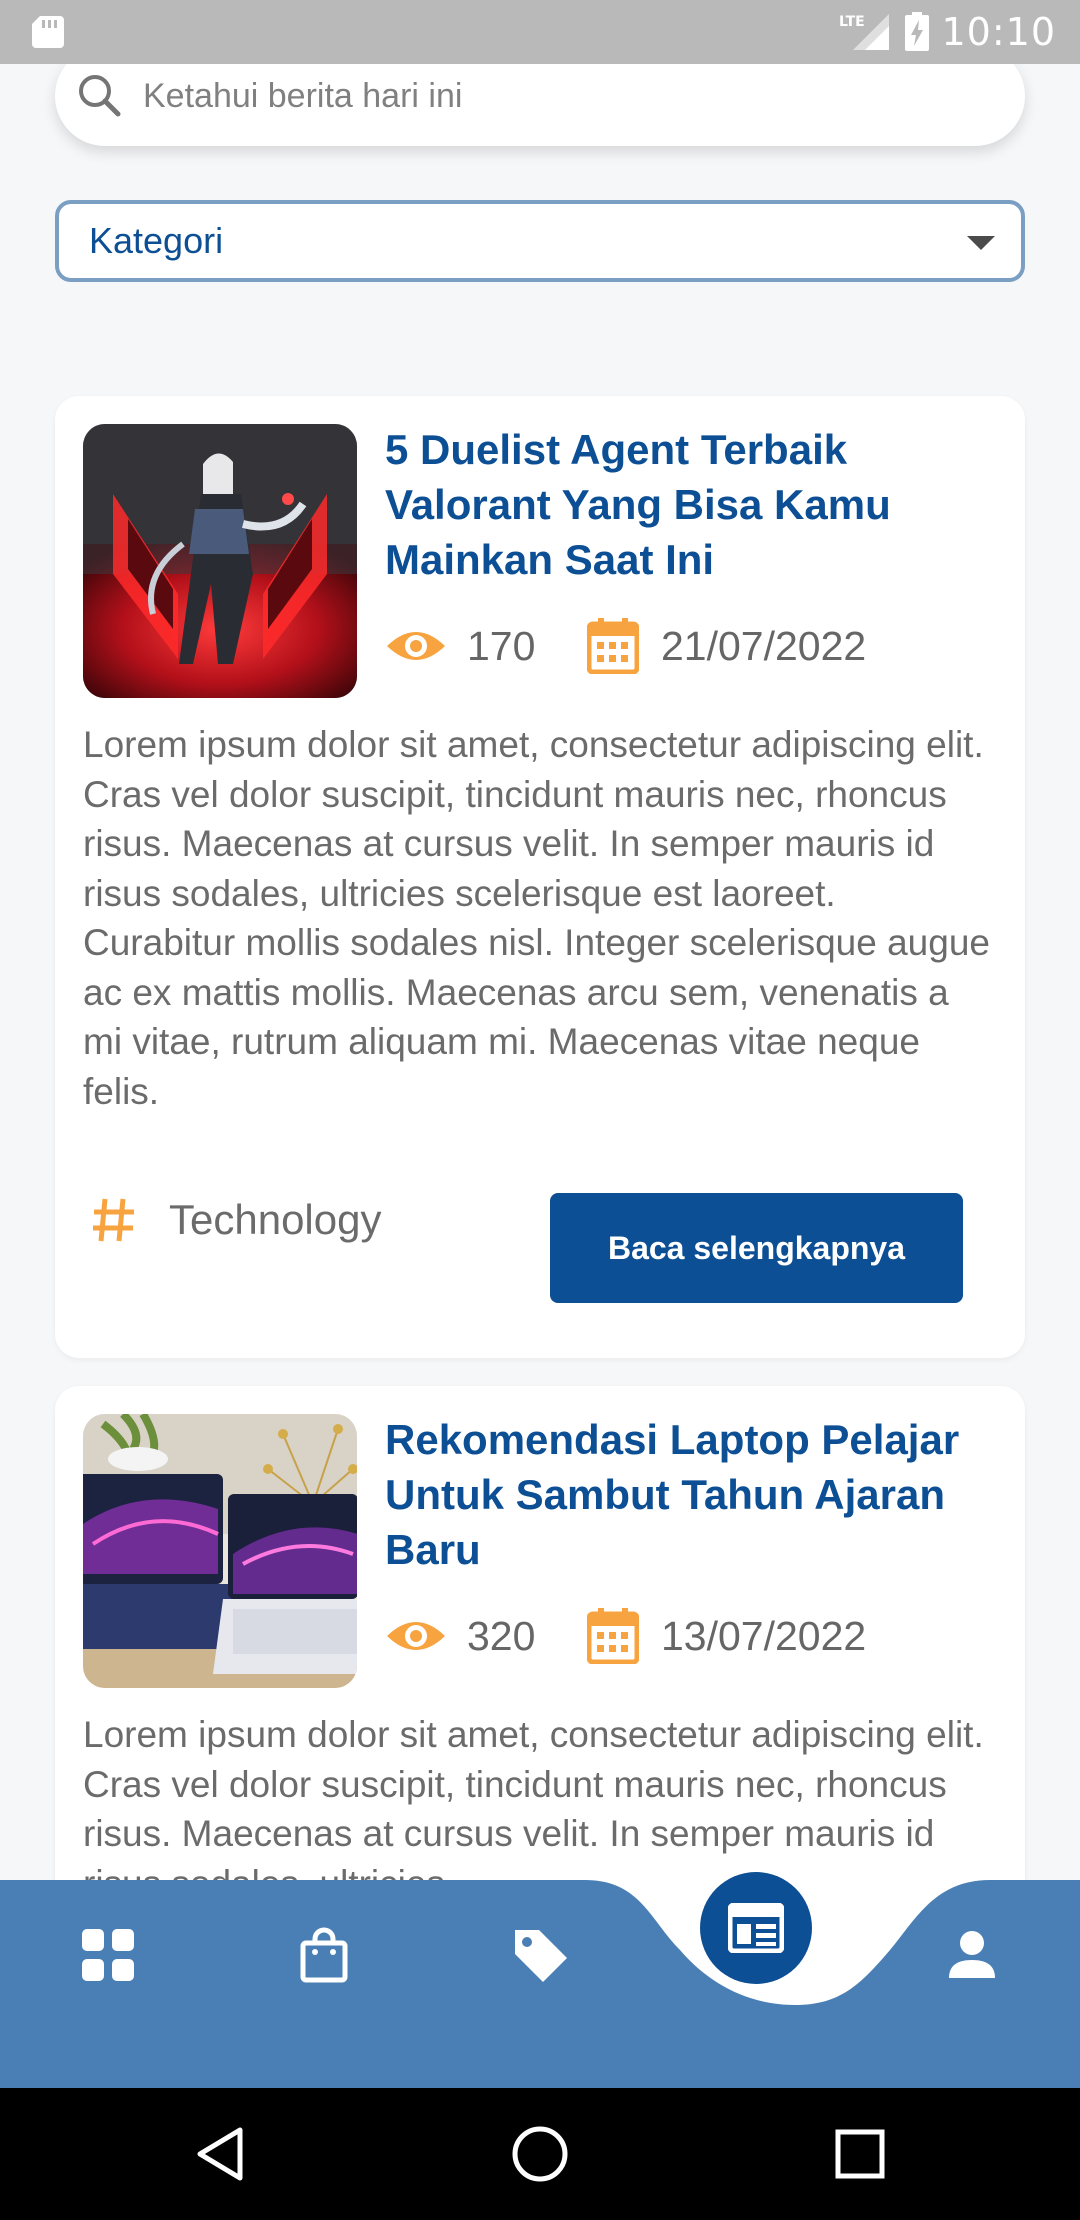 The height and width of the screenshot is (2220, 1080). I want to click on home-icon, so click(540, 2154).